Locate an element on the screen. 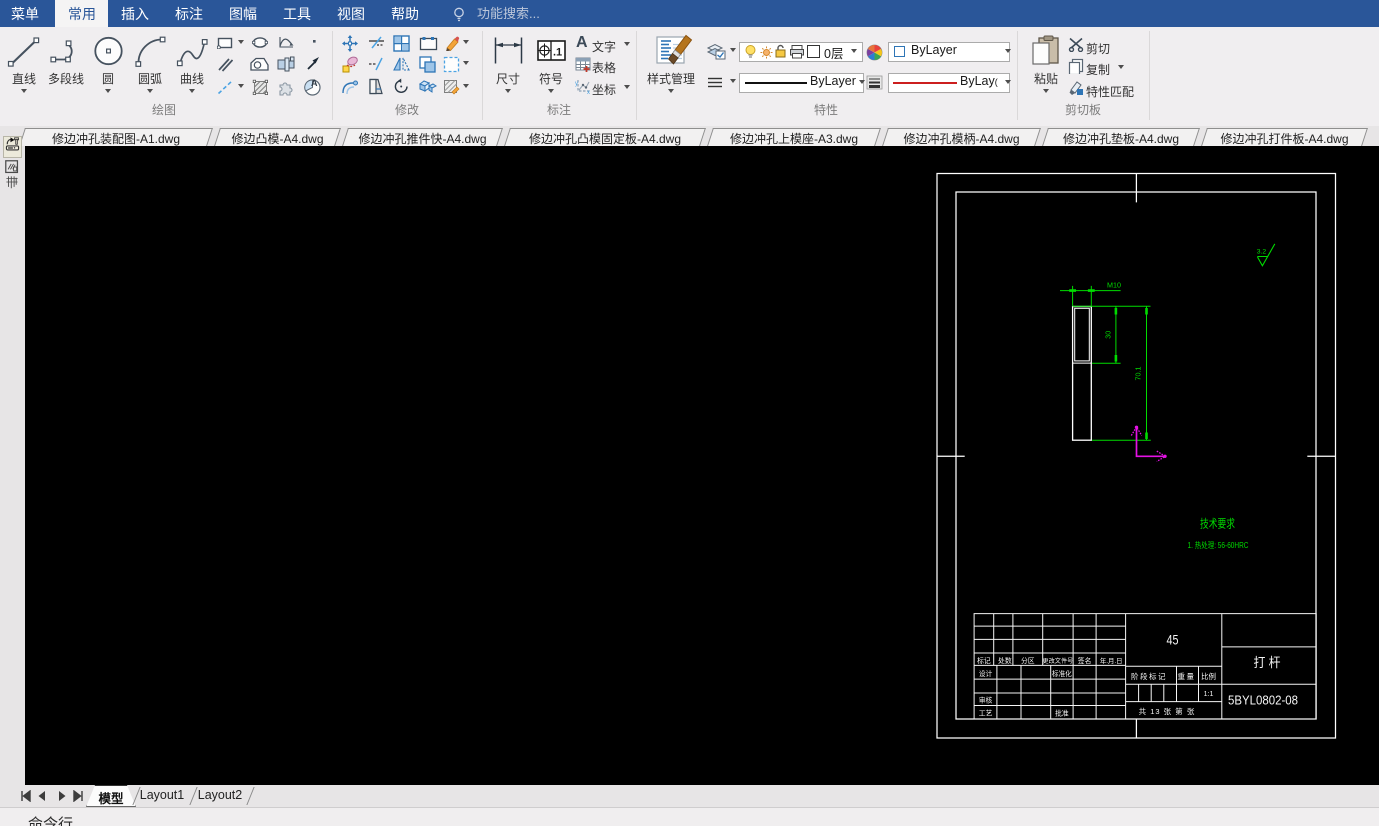 Image resolution: width=1379 pixels, height=826 pixels. svg-text: 打 杆 is located at coordinates (1267, 662).